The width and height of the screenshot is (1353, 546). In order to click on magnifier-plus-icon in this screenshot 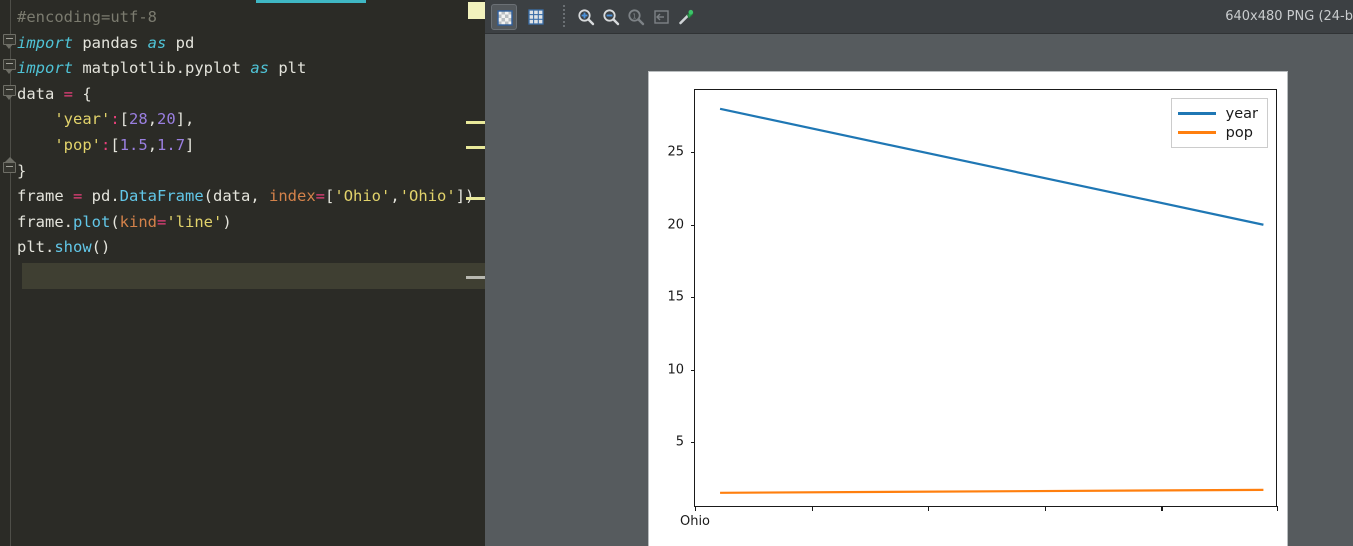, I will do `click(586, 17)`.